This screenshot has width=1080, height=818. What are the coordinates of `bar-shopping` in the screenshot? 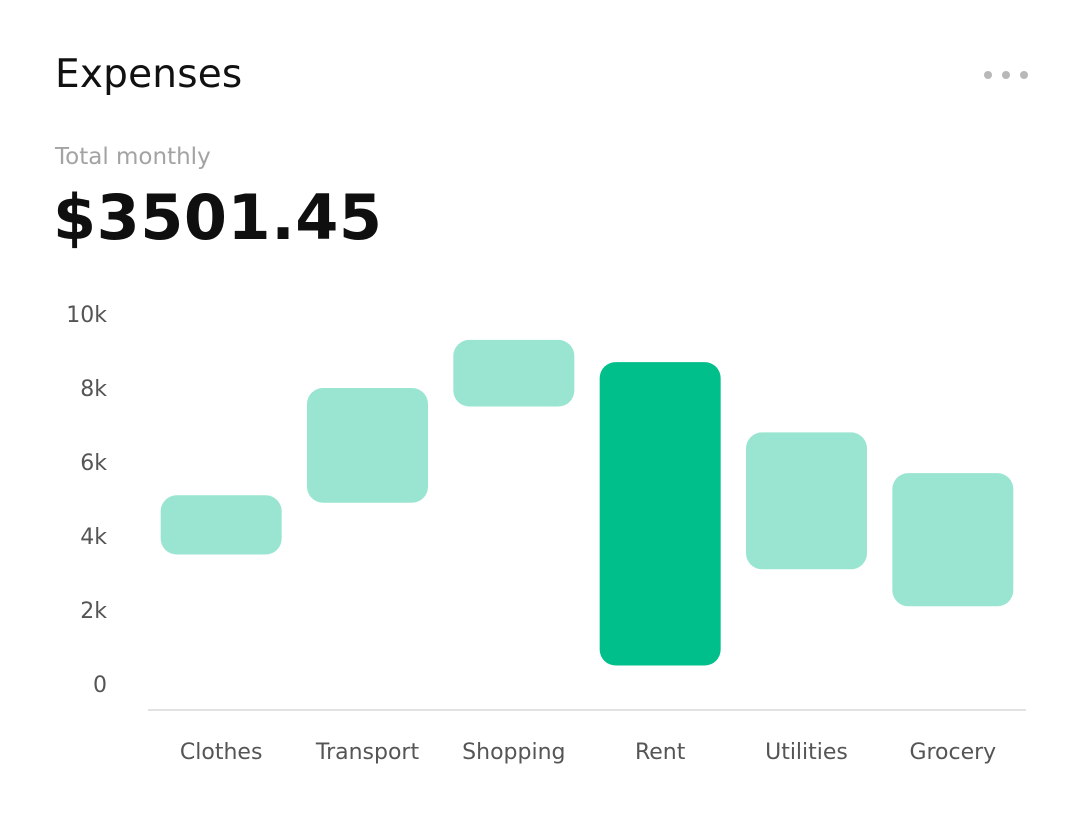 It's located at (514, 373).